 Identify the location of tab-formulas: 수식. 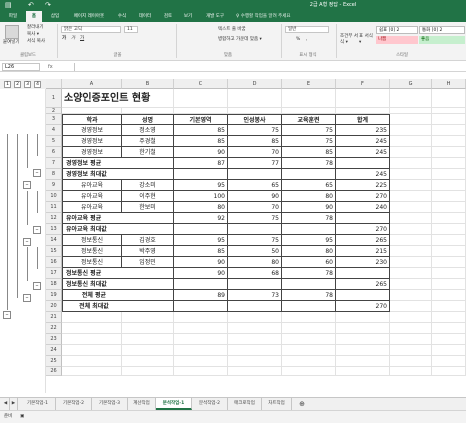
(122, 16).